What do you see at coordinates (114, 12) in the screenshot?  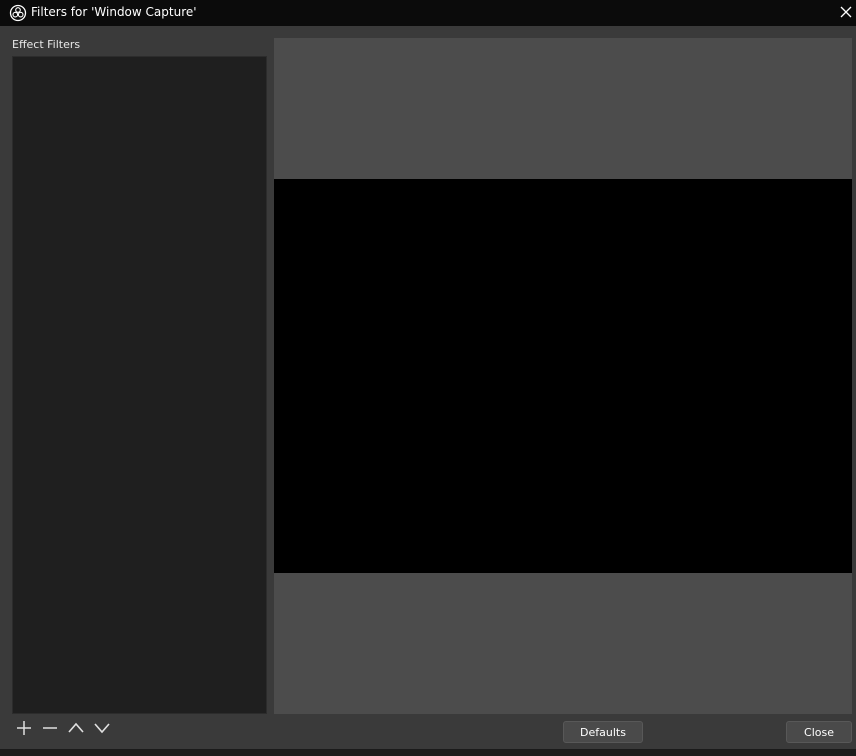 I see `window-title: Filters for 'Window Capture'` at bounding box center [114, 12].